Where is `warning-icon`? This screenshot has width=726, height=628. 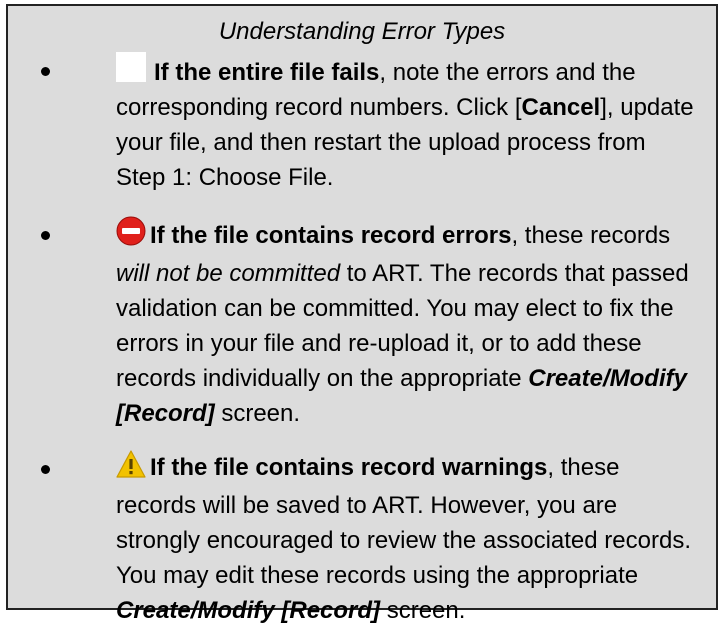
warning-icon is located at coordinates (131, 469).